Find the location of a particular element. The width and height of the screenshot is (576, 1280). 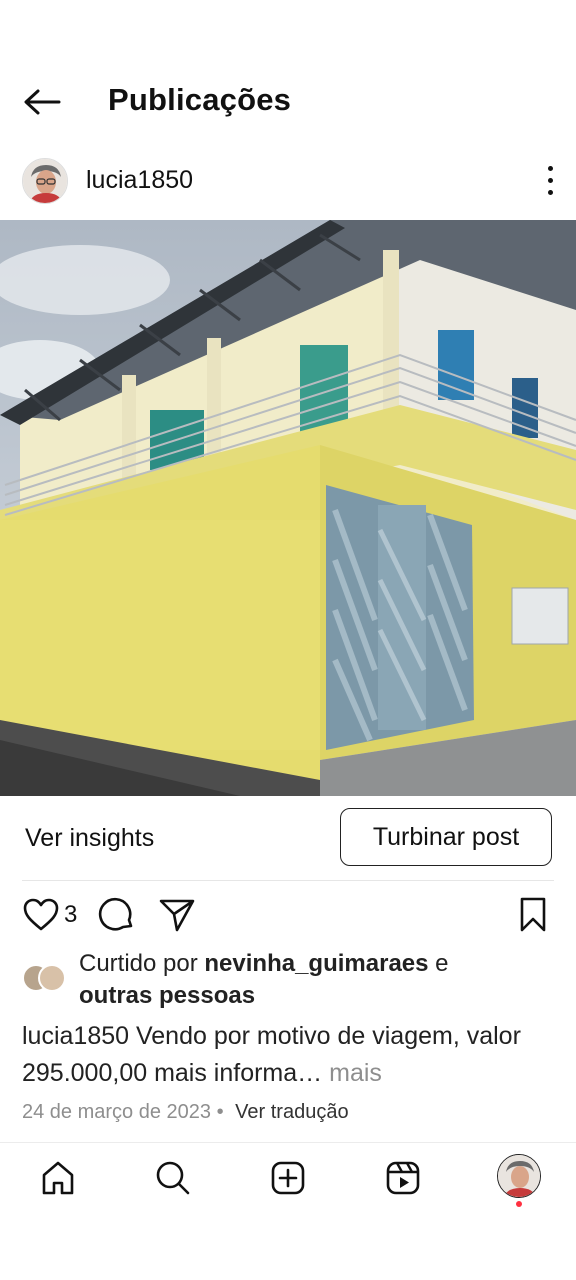

notification-dot is located at coordinates (519, 1204).